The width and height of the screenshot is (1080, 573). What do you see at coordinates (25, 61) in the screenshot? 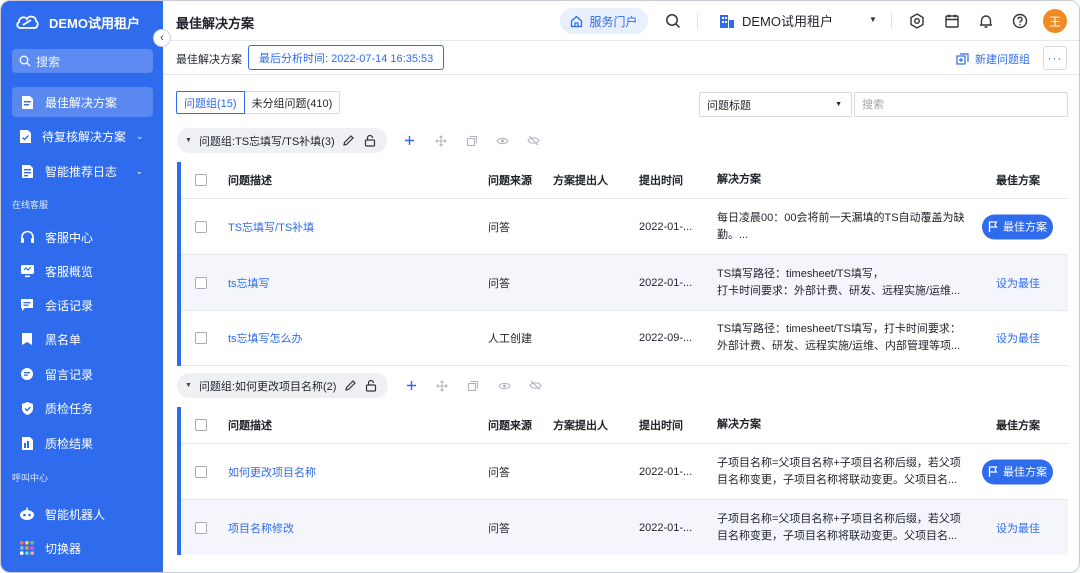
I see `search-icon` at bounding box center [25, 61].